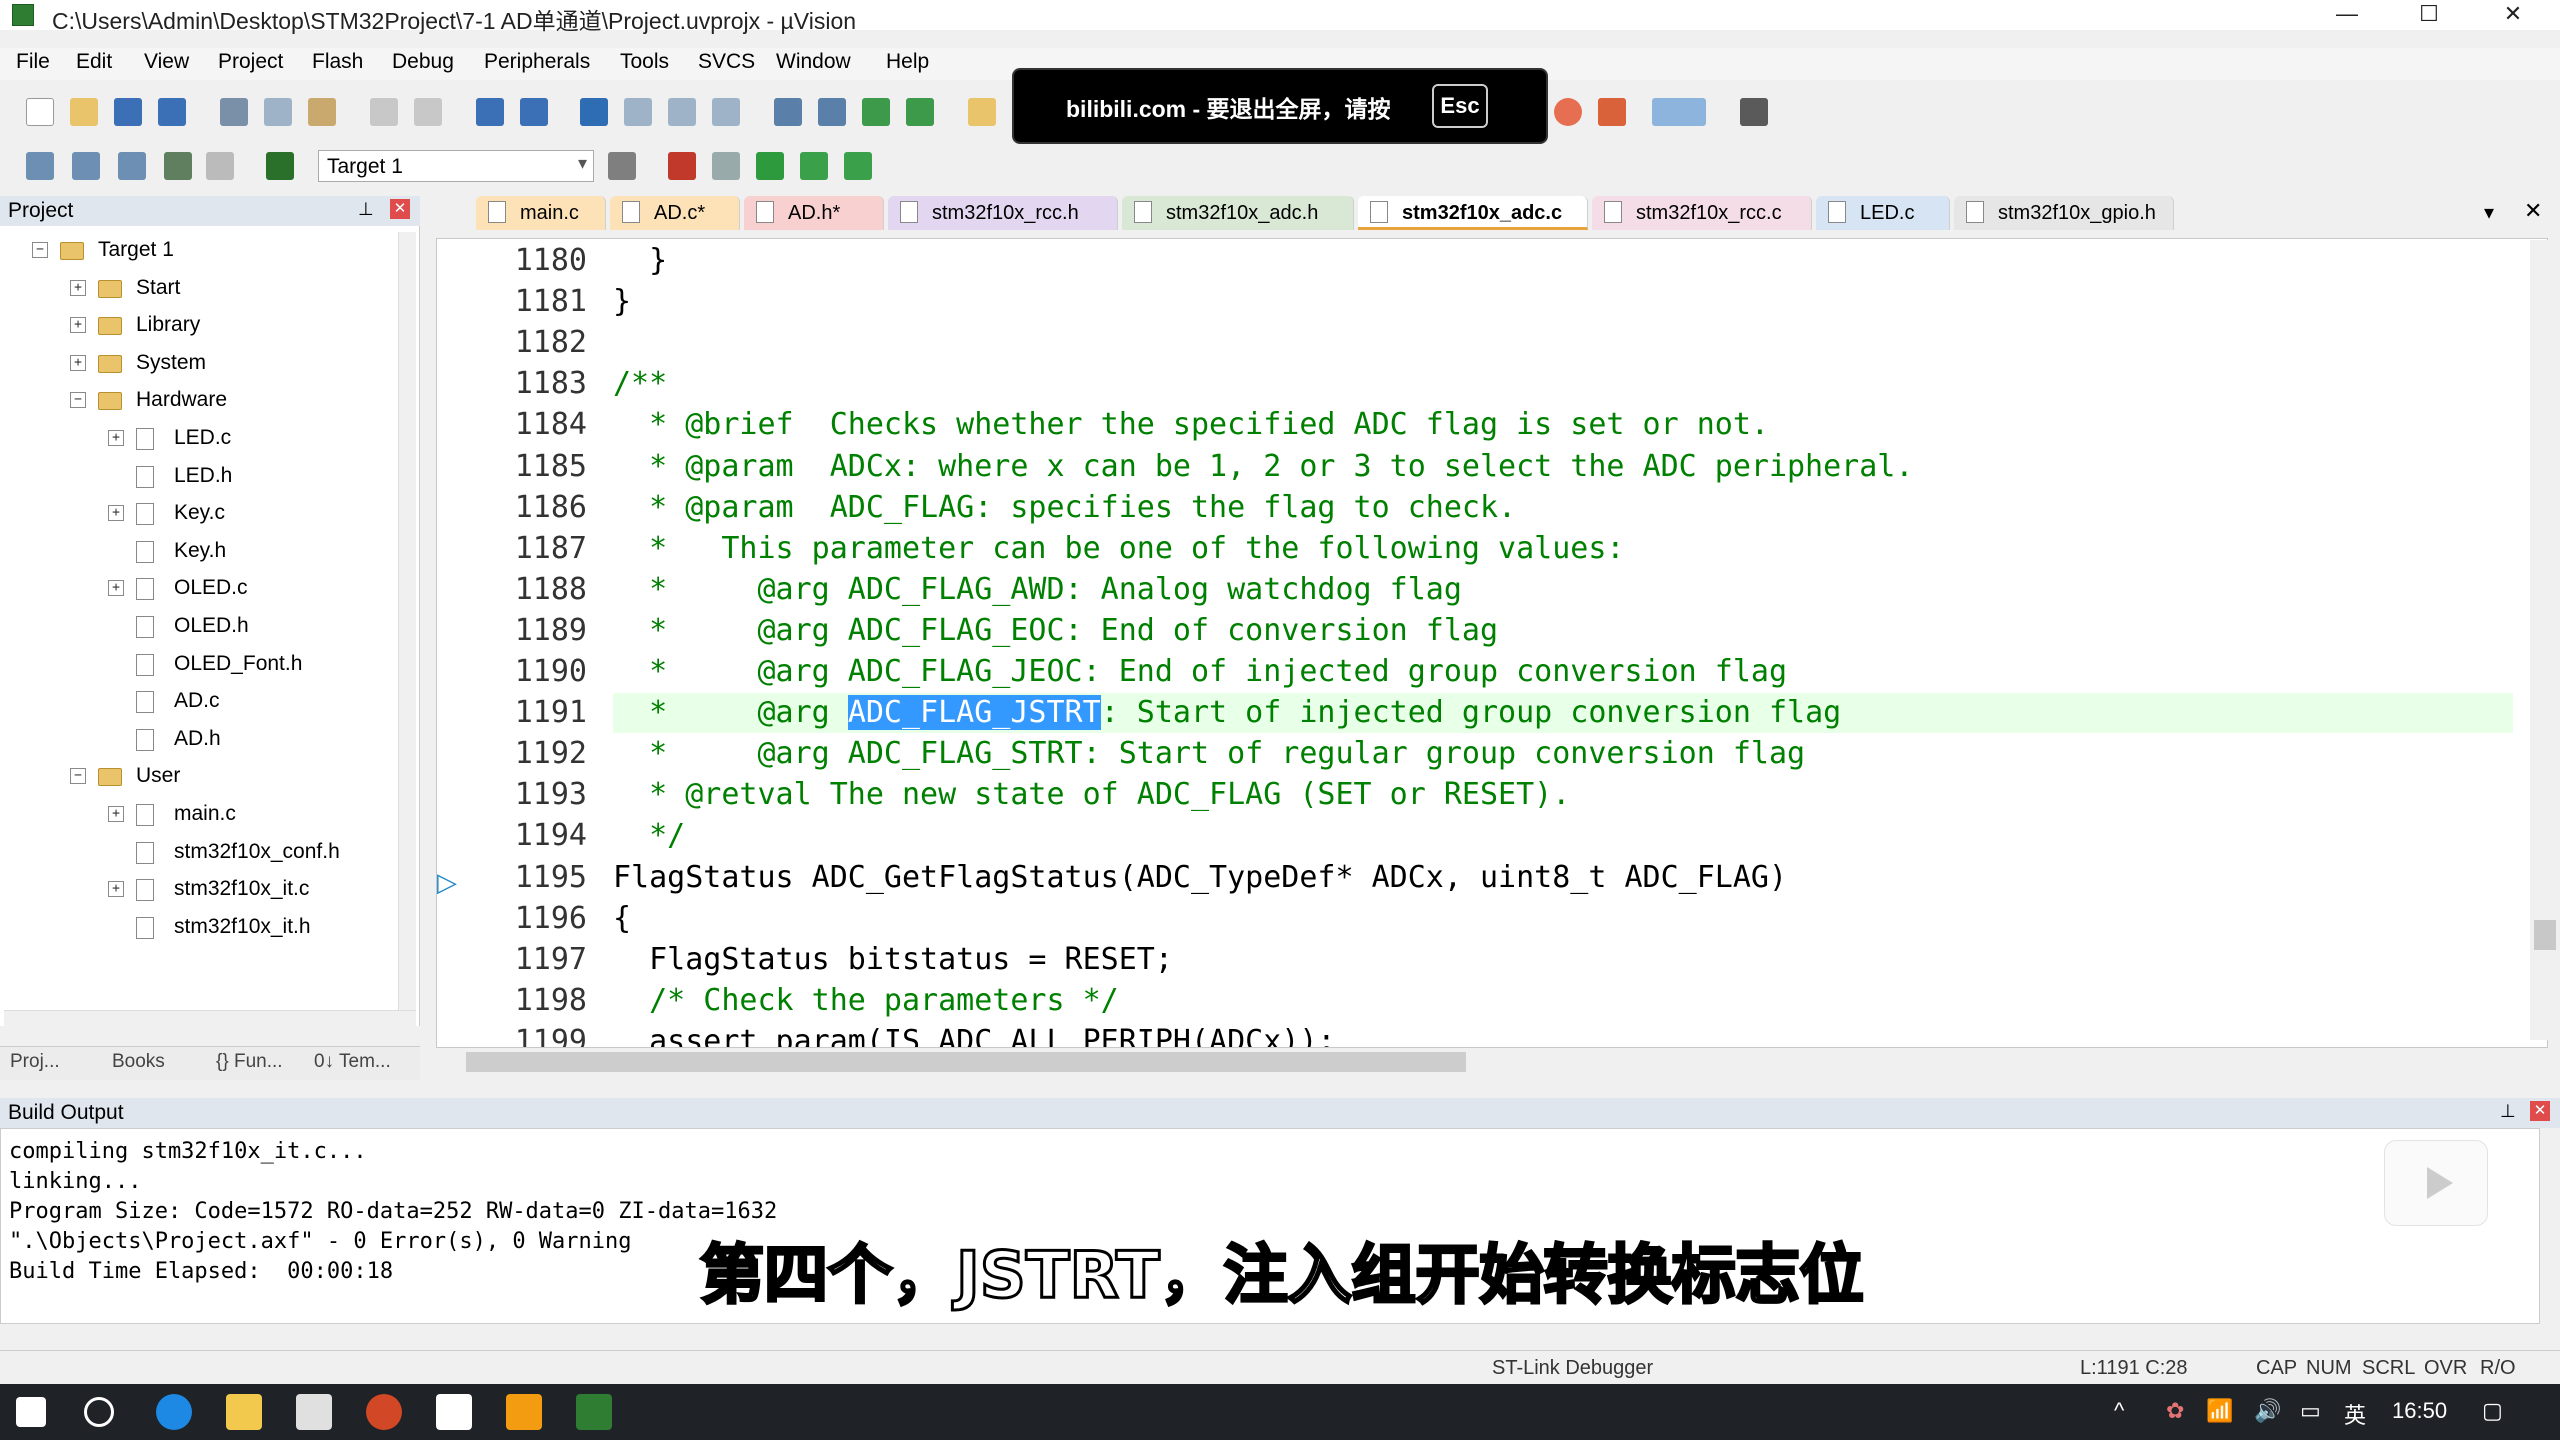 The height and width of the screenshot is (1440, 2560). What do you see at coordinates (195, 439) in the screenshot?
I see `tree-item: + LED.c` at bounding box center [195, 439].